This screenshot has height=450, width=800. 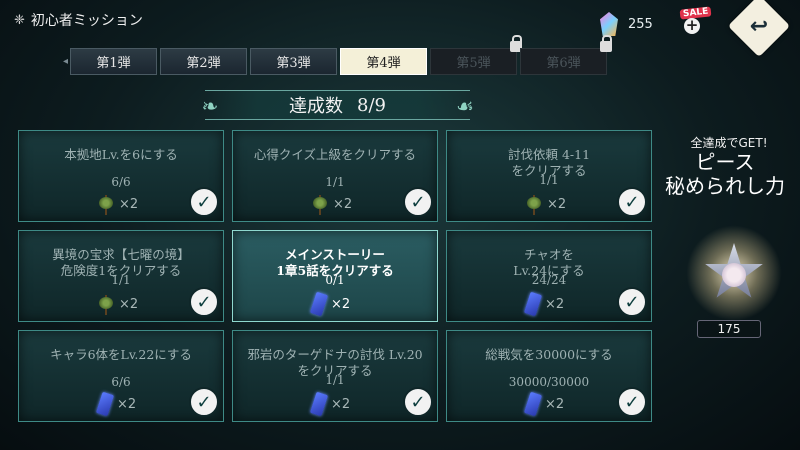 What do you see at coordinates (19, 20) in the screenshot?
I see `emblem-icon: ❈` at bounding box center [19, 20].